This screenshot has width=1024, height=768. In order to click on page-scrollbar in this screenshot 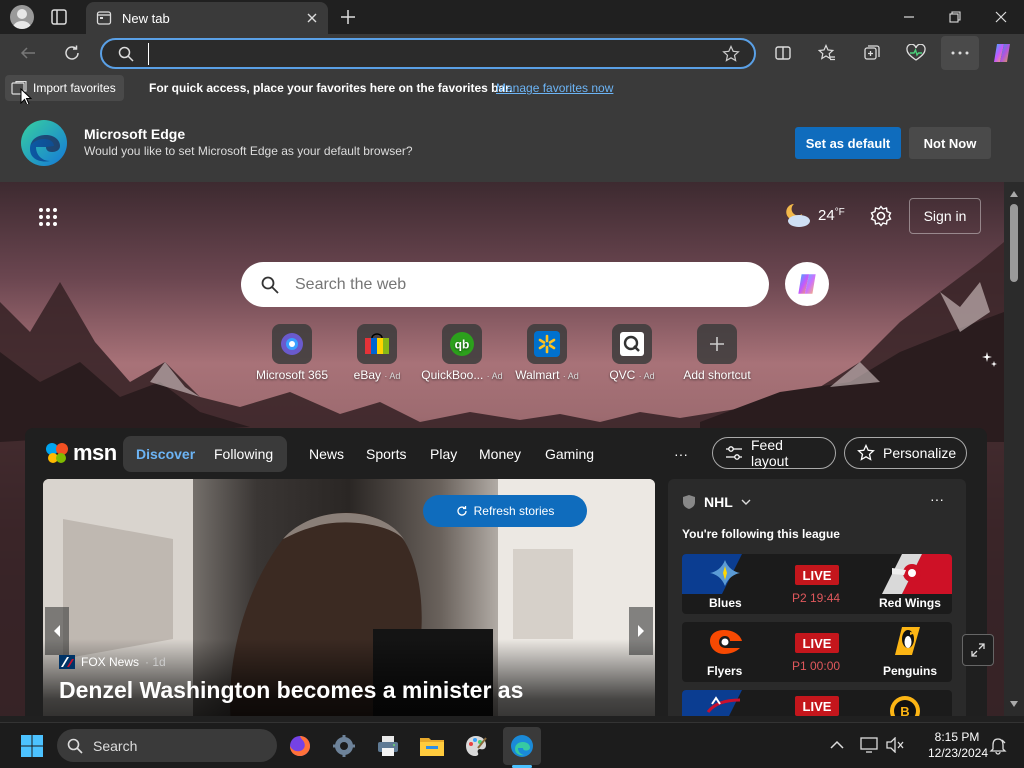, I will do `click(1014, 449)`.